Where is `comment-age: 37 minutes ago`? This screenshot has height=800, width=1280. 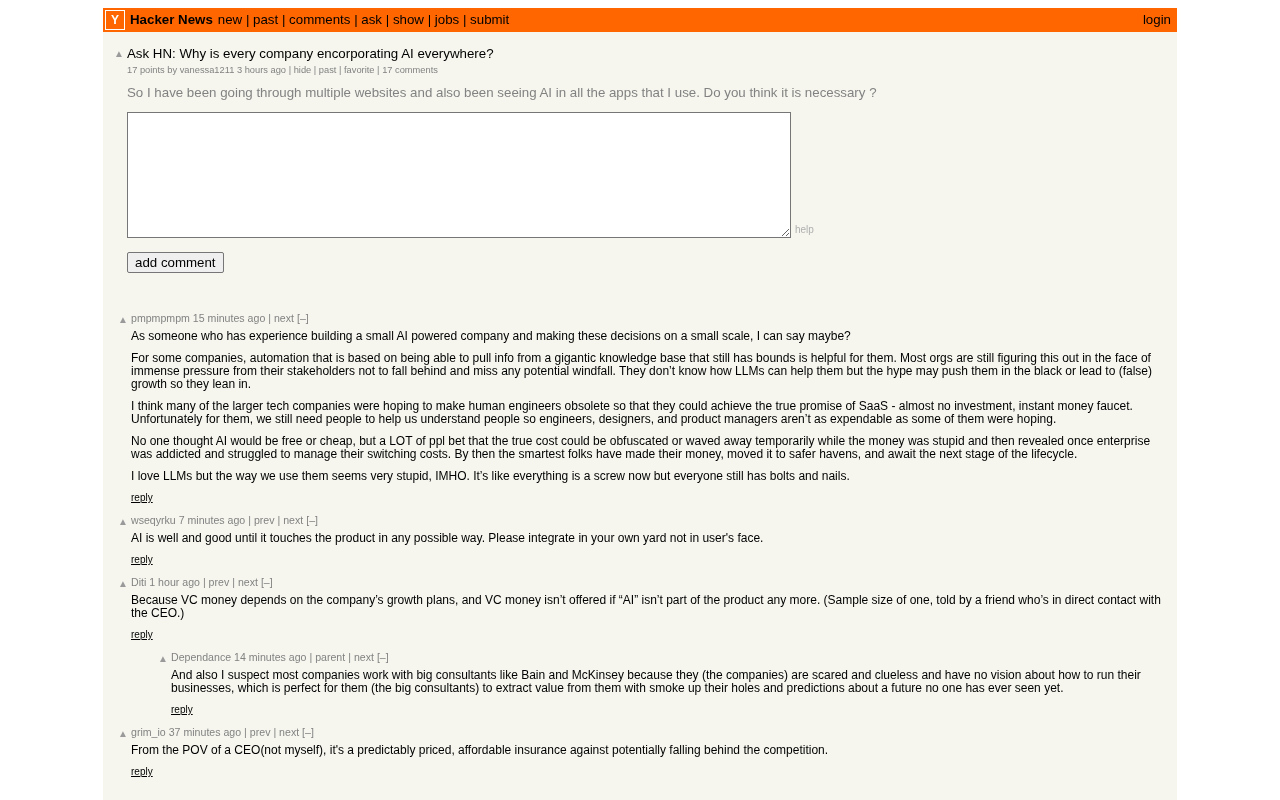 comment-age: 37 minutes ago is located at coordinates (205, 732).